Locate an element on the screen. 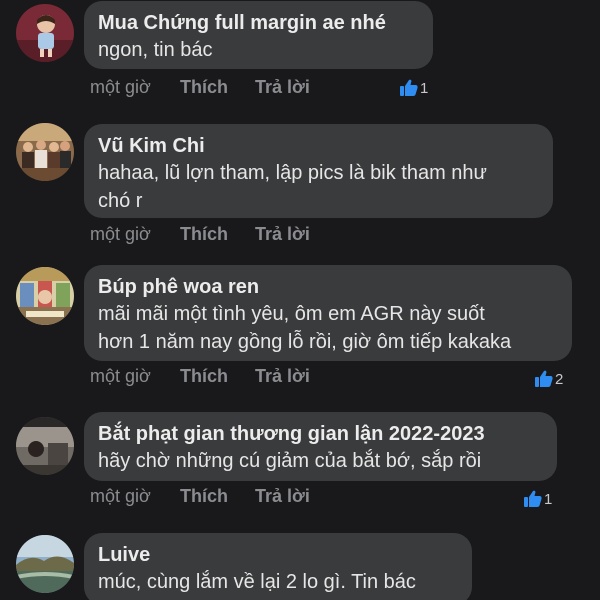  comment-text-line: chó r is located at coordinates (120, 201).